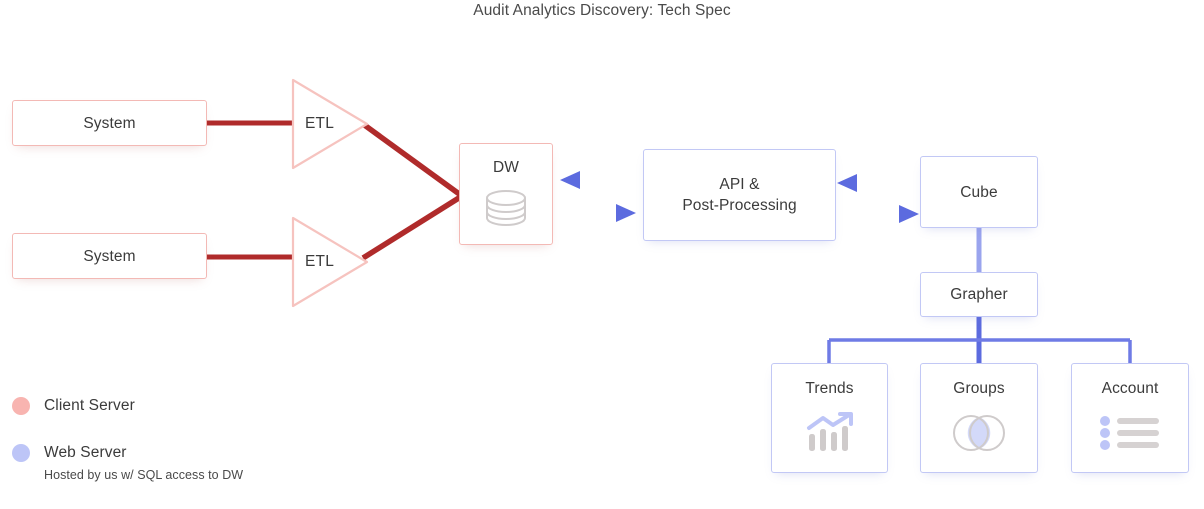 This screenshot has width=1204, height=509. I want to click on node-cube: Cube, so click(979, 192).